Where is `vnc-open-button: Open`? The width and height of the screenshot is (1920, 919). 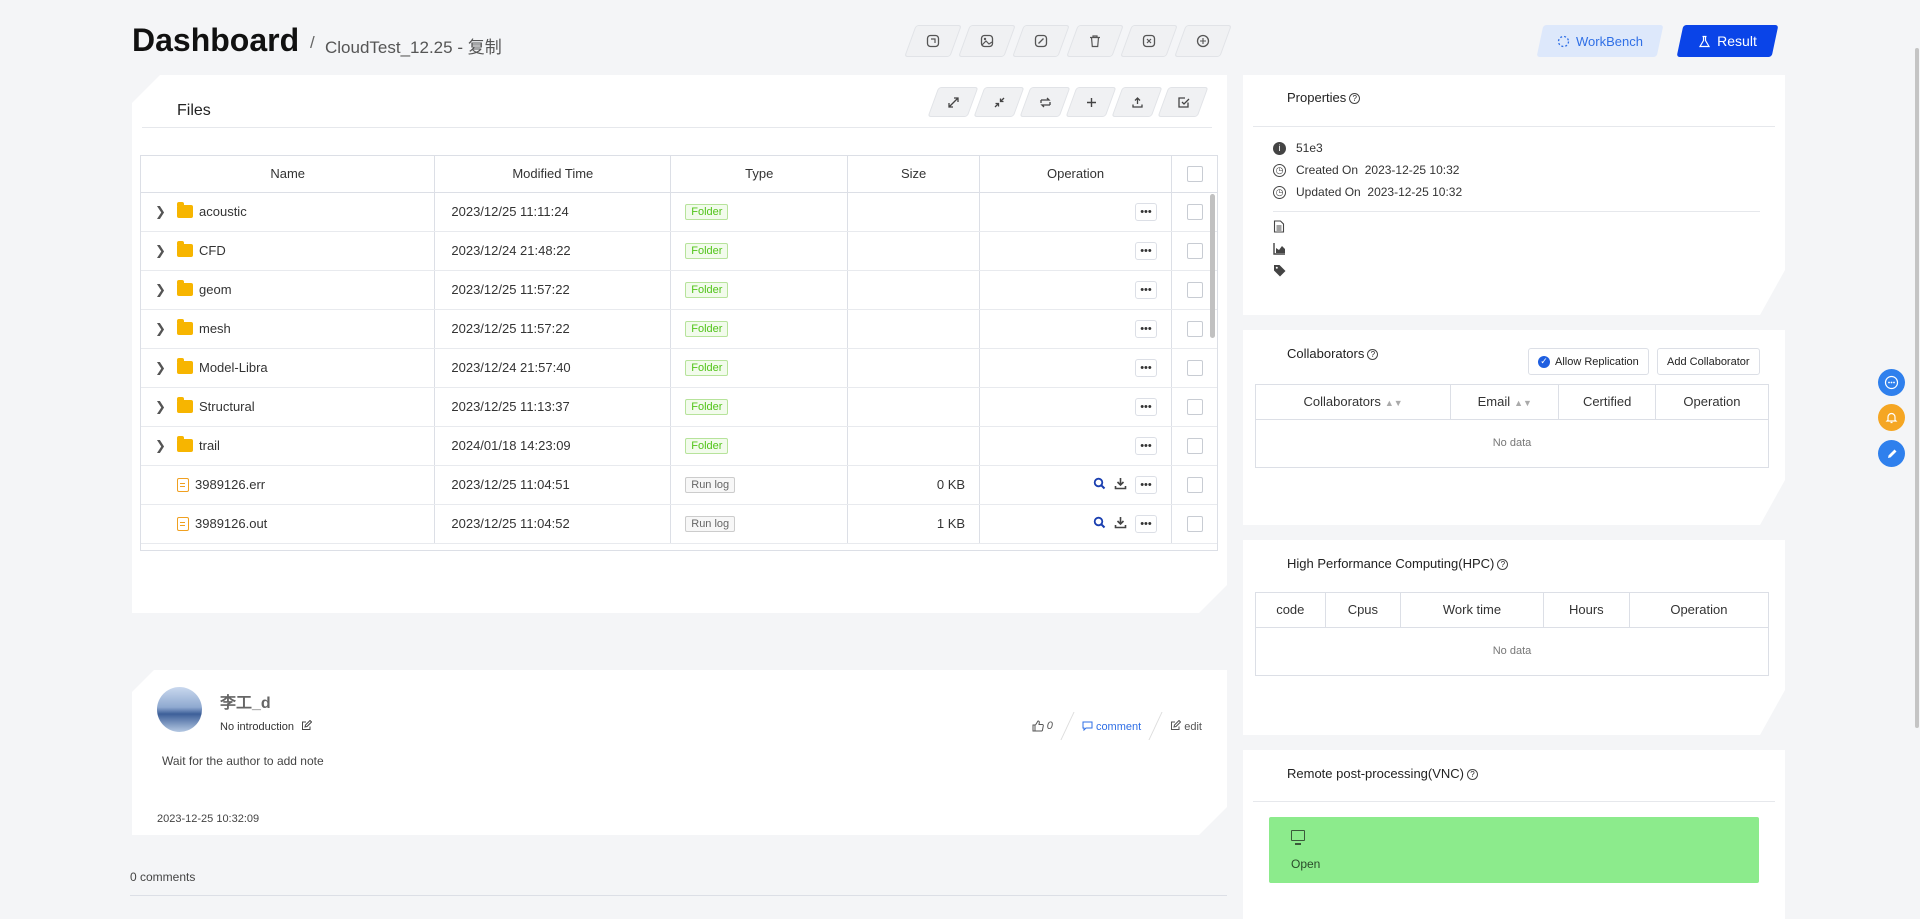 vnc-open-button: Open is located at coordinates (1514, 850).